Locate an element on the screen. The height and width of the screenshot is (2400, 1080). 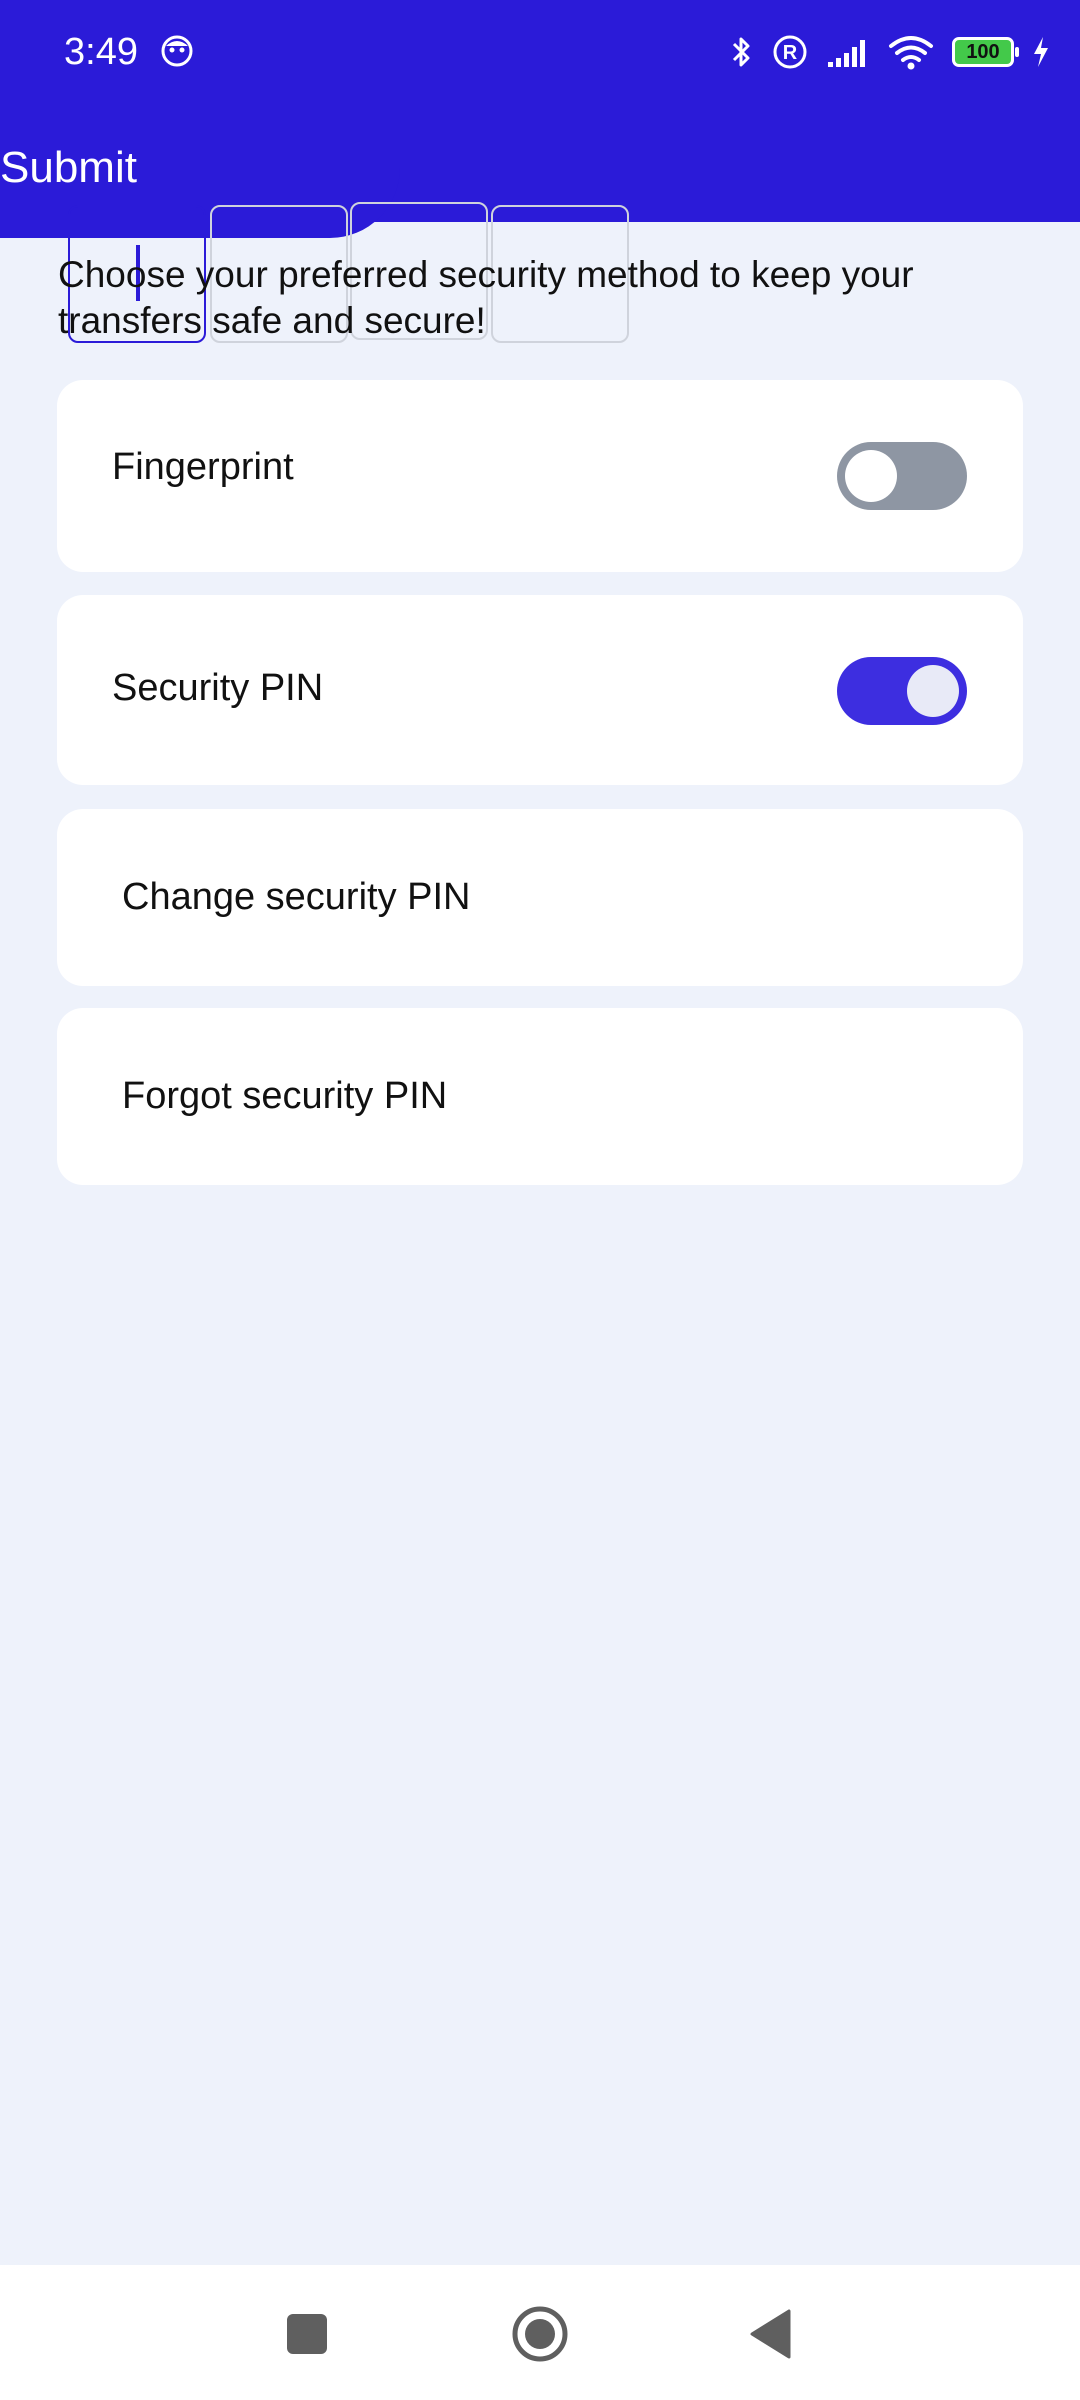
battery-level: 100 is located at coordinates (983, 51).